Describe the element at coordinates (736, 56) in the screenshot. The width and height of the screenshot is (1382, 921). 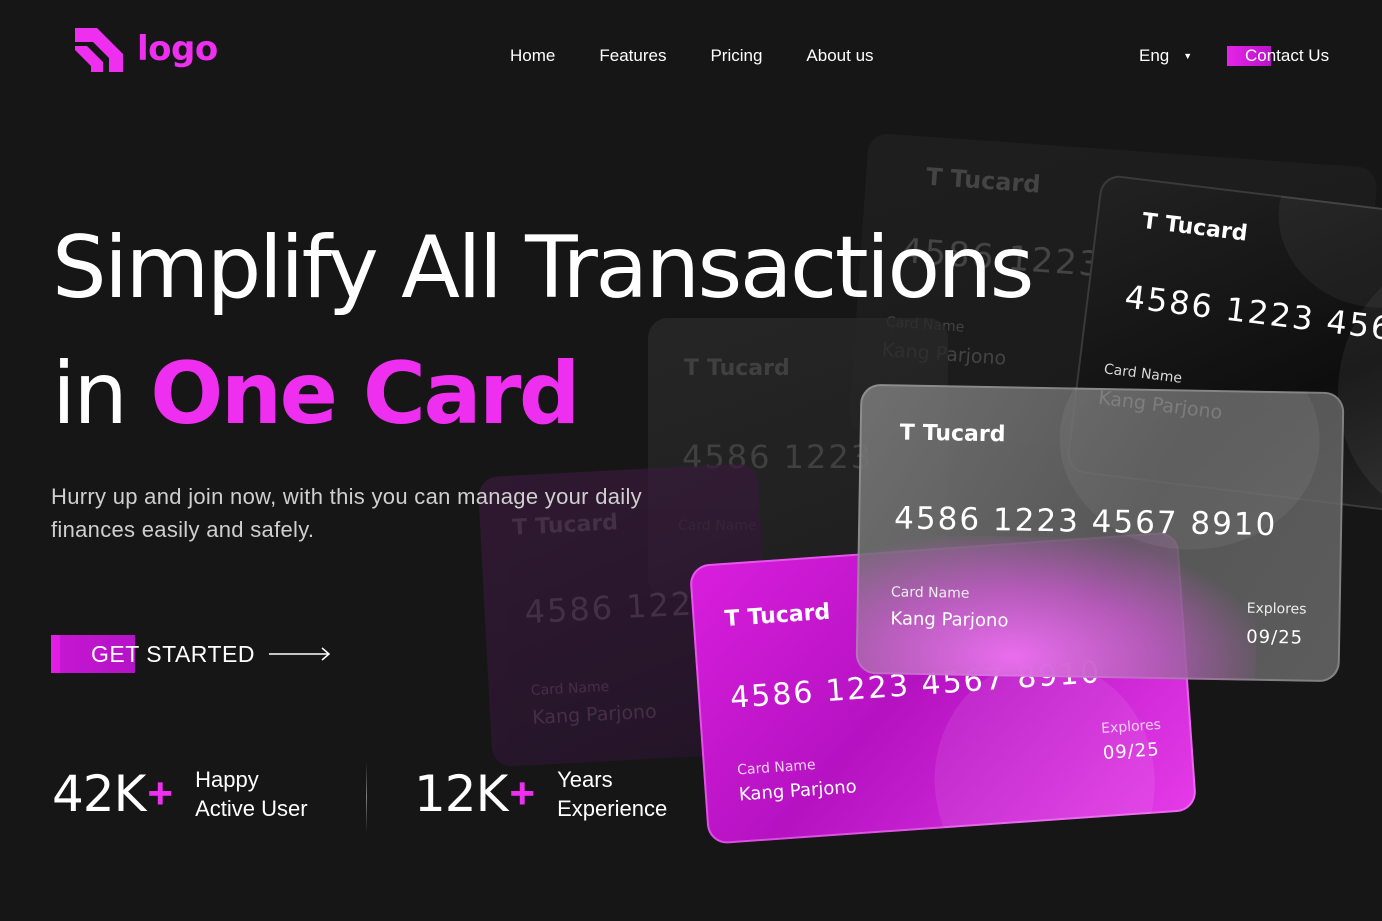
I see `nav-pricing: Pricing` at that location.